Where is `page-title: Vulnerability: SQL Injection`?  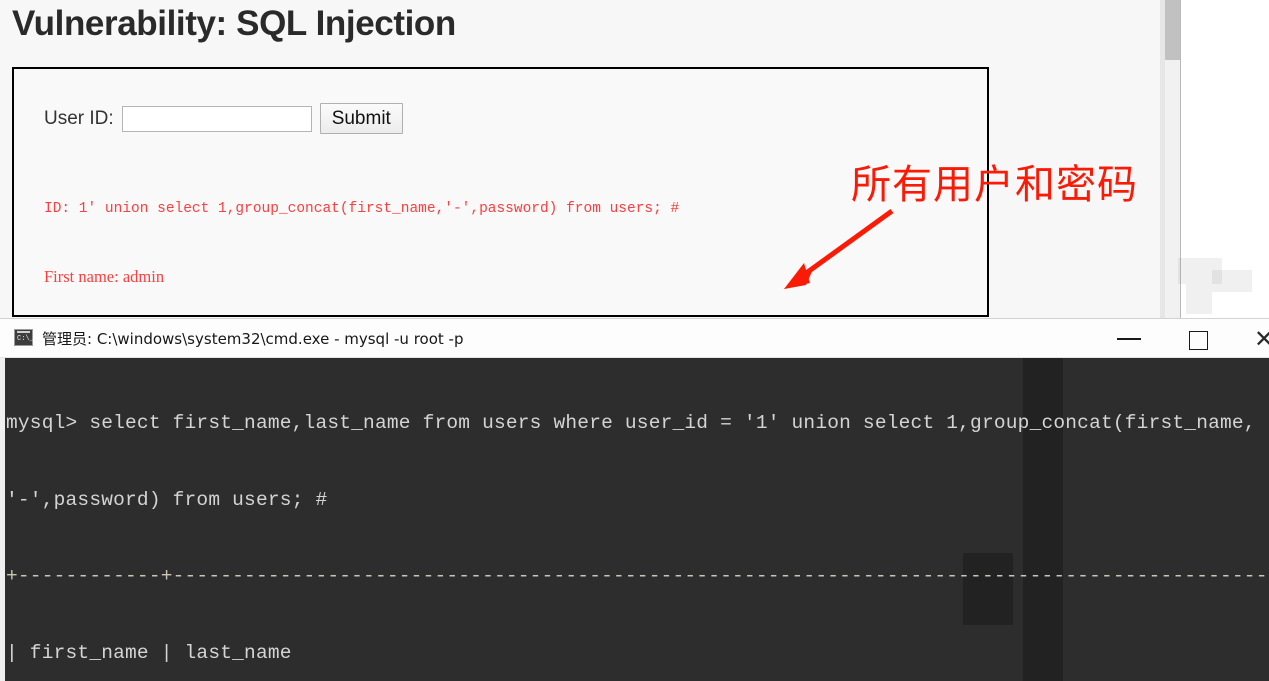 page-title: Vulnerability: SQL Injection is located at coordinates (234, 23).